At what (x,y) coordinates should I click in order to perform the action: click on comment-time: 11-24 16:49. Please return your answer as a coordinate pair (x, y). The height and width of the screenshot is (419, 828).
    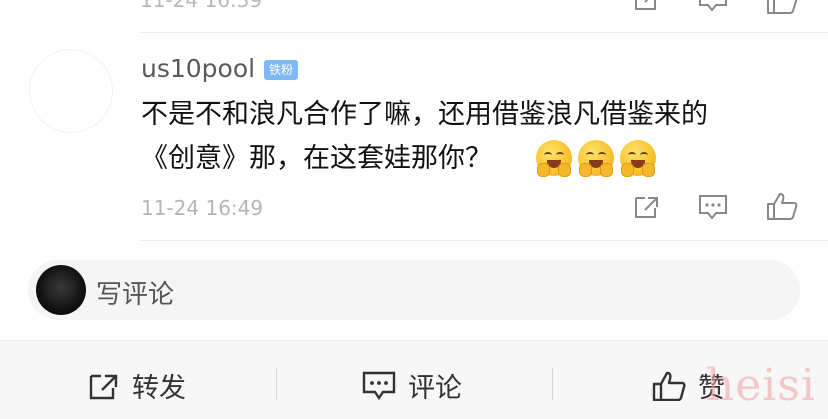
    Looking at the image, I should click on (202, 208).